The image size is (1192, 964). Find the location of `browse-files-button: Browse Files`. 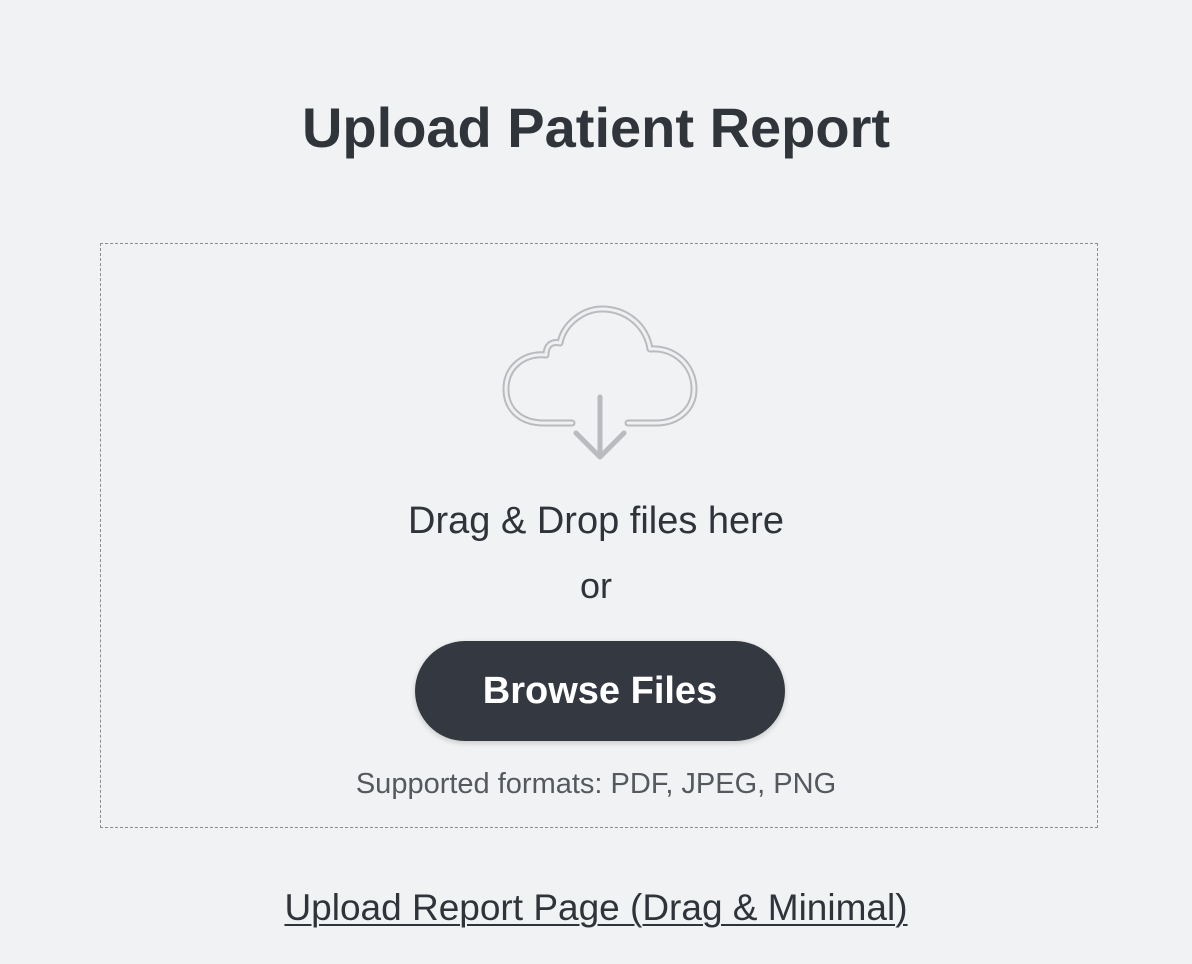

browse-files-button: Browse Files is located at coordinates (600, 691).